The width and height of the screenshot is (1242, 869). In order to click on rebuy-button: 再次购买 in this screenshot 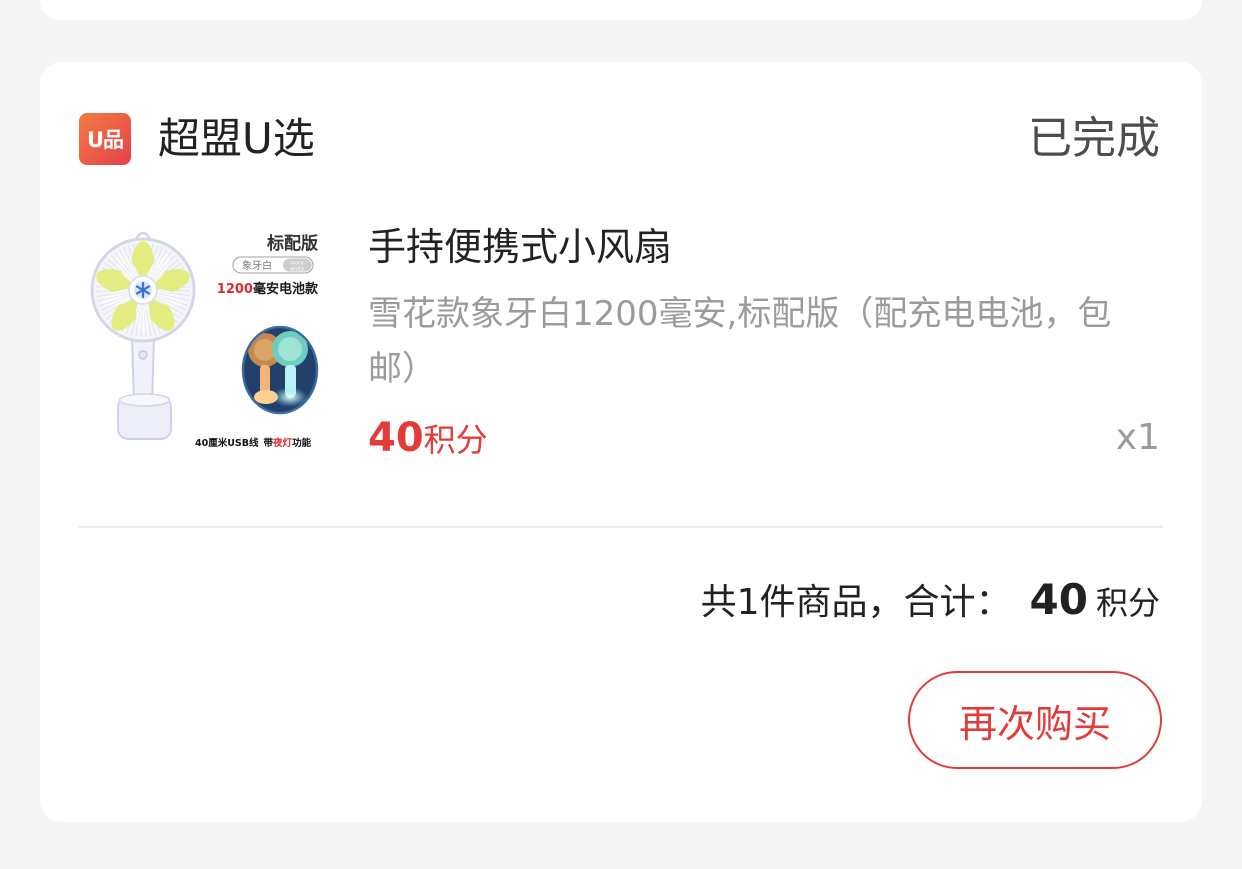, I will do `click(1035, 720)`.